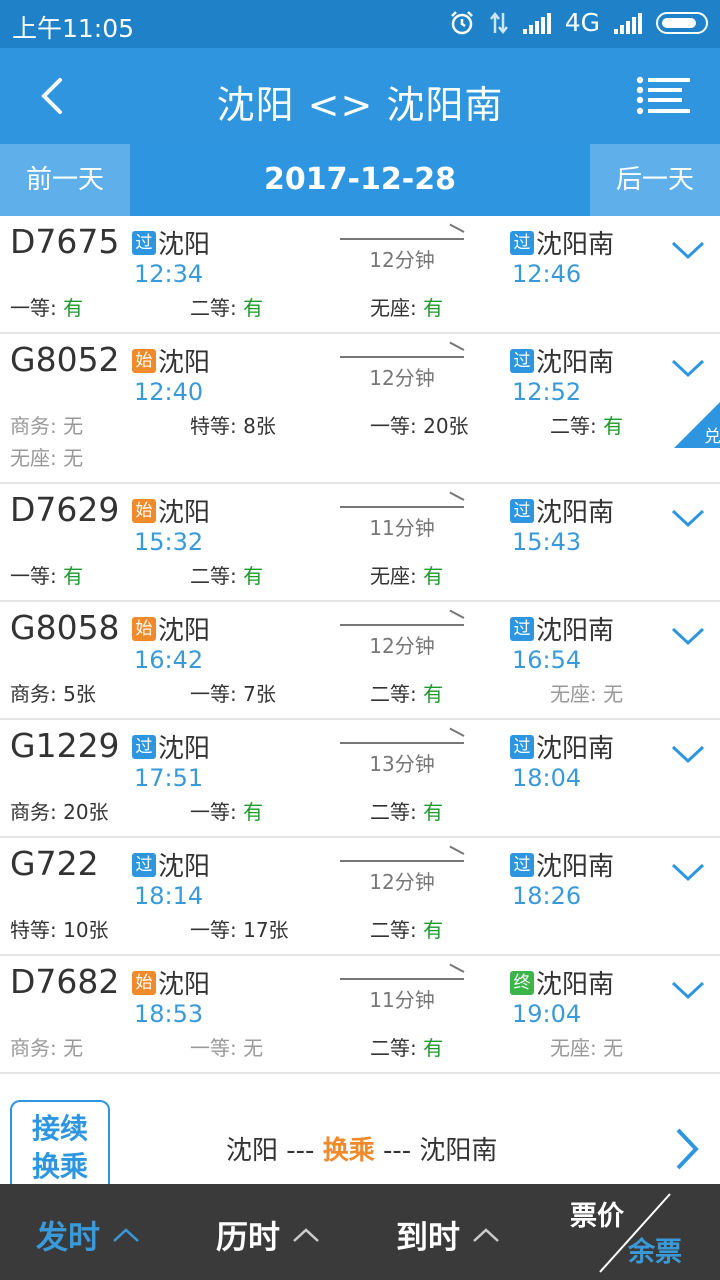 This screenshot has width=720, height=1280. I want to click on train-number: G722, so click(54, 863).